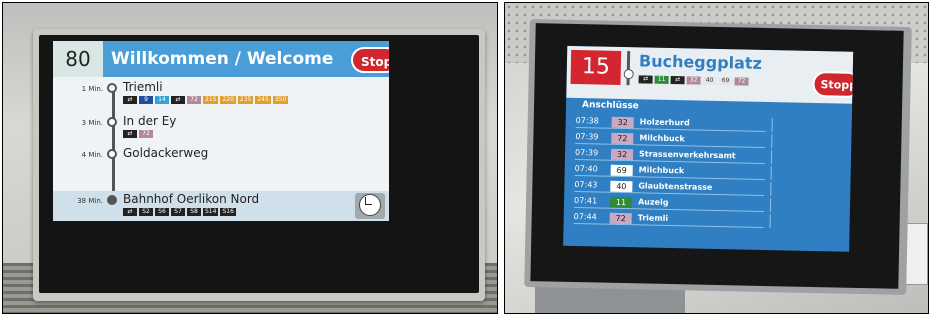 Image resolution: width=931 pixels, height=316 pixels. What do you see at coordinates (709, 80) in the screenshot?
I see `connection-badge: 40` at bounding box center [709, 80].